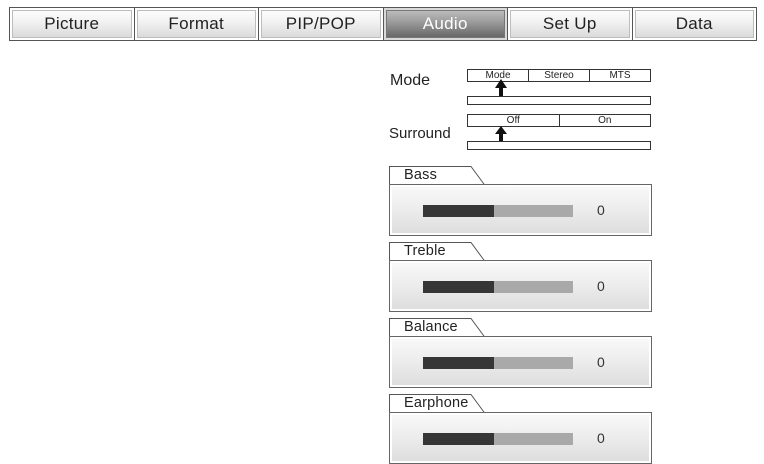  What do you see at coordinates (498, 211) in the screenshot?
I see `bass-slider` at bounding box center [498, 211].